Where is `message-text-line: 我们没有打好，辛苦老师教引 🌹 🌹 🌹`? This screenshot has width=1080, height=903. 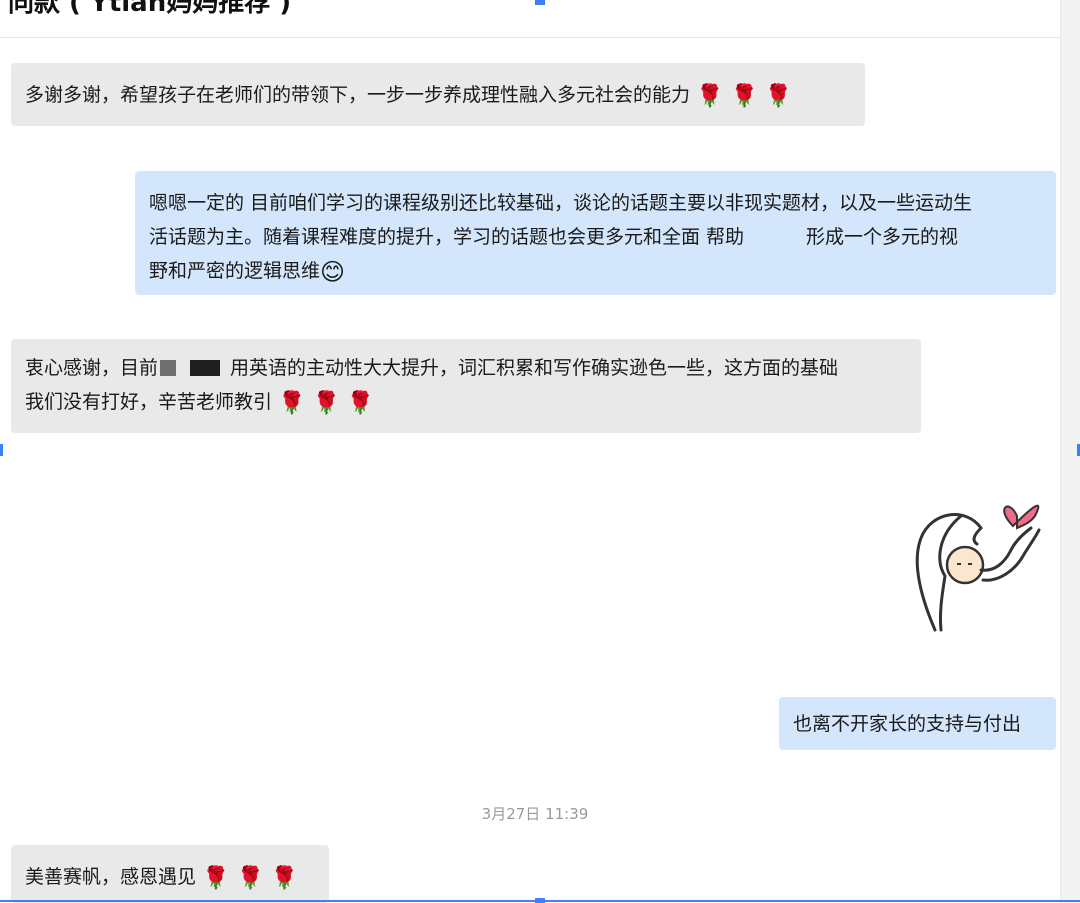 message-text-line: 我们没有打好，辛苦老师教引 🌹 🌹 🌹 is located at coordinates (200, 403).